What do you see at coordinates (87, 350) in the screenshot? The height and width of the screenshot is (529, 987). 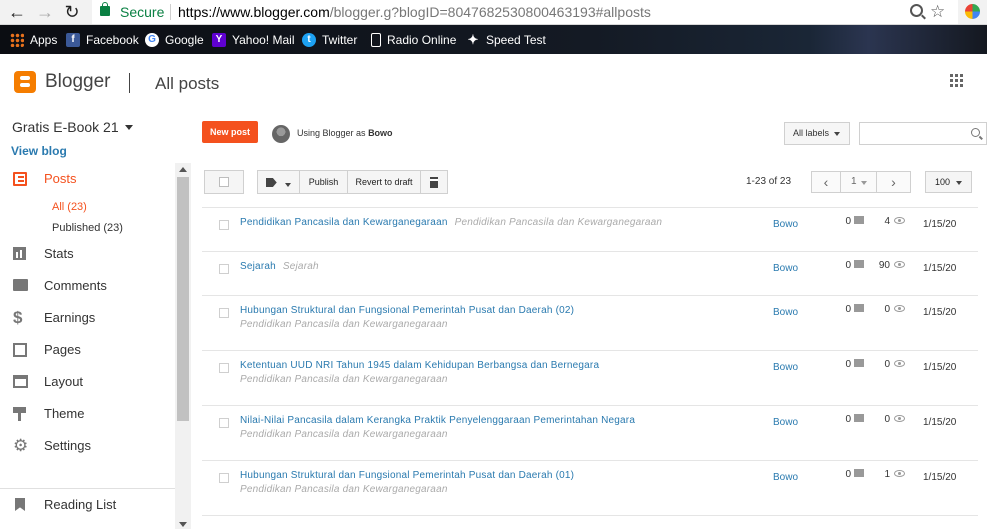 I see `sidebar-item-pages: Pages` at bounding box center [87, 350].